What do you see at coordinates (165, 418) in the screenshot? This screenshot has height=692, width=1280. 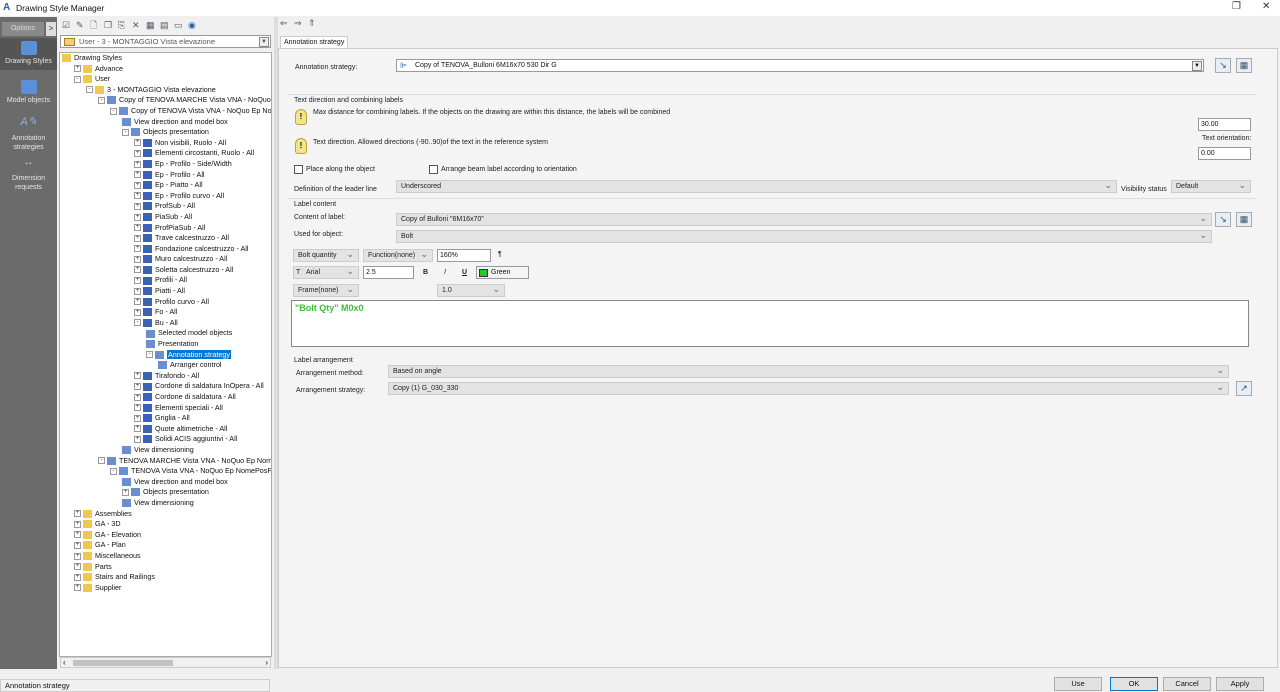 I see `tree-item: + Griglia - All` at bounding box center [165, 418].